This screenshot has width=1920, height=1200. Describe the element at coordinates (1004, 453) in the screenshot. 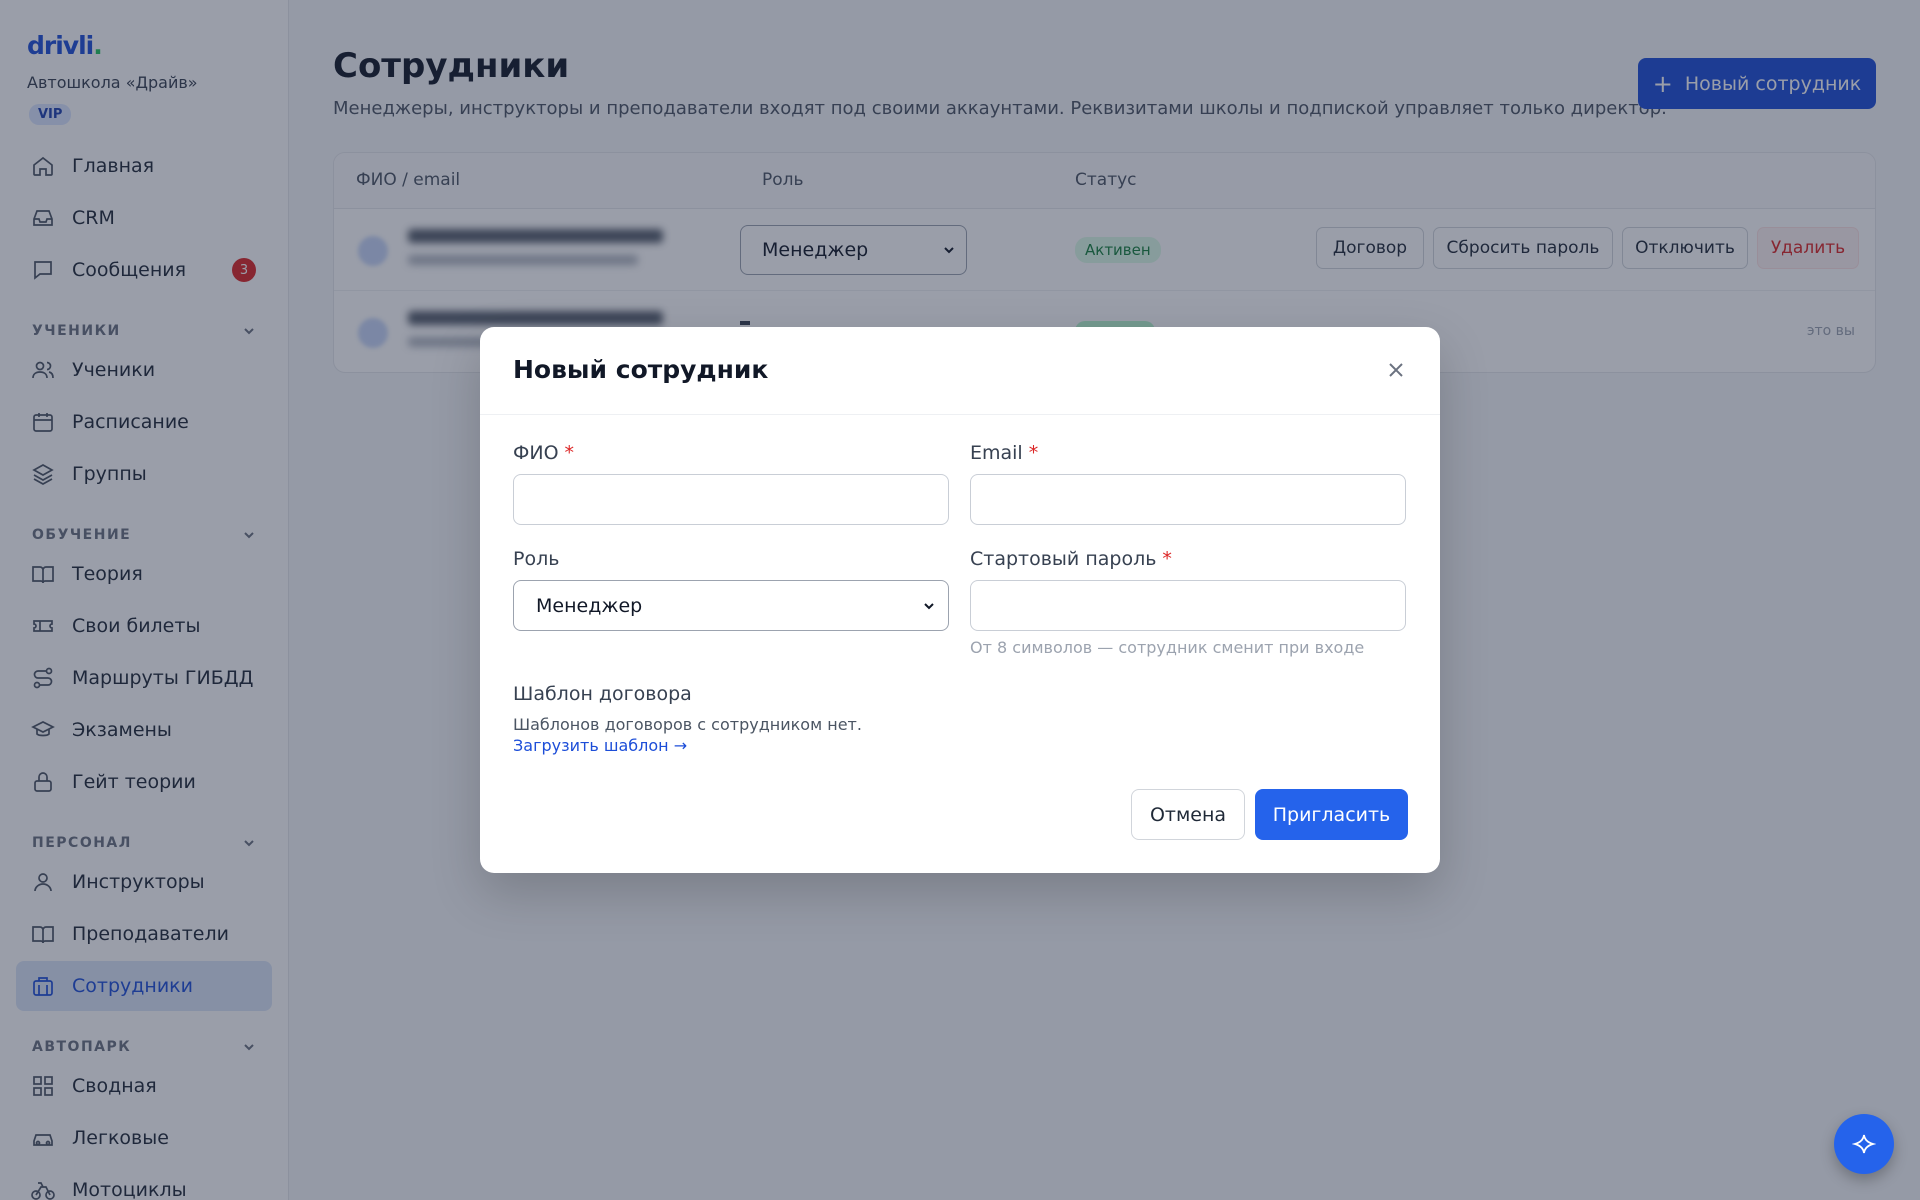

I see `email-label: Email *` at that location.